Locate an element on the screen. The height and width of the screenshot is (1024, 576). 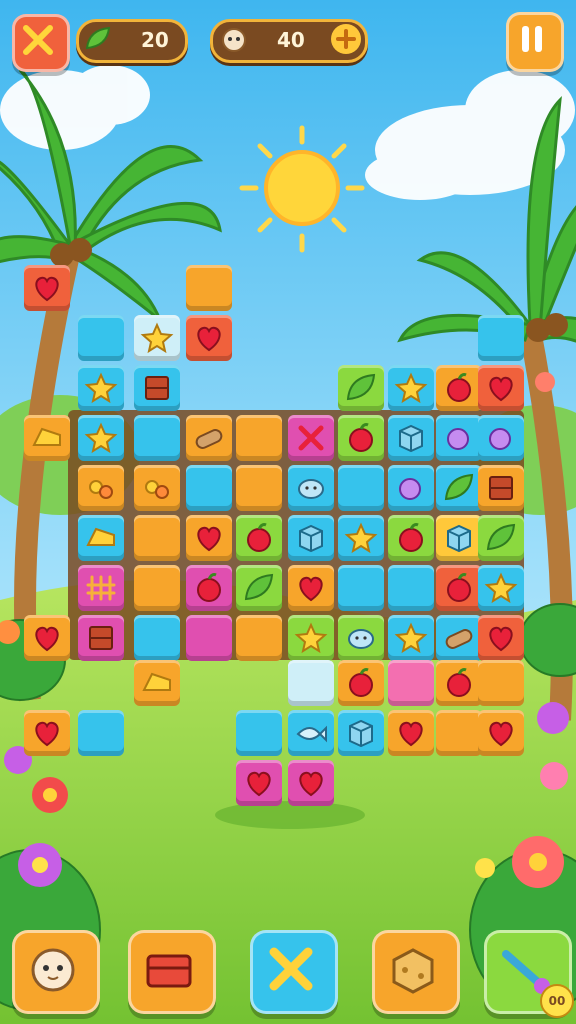
add-button is located at coordinates (346, 39).